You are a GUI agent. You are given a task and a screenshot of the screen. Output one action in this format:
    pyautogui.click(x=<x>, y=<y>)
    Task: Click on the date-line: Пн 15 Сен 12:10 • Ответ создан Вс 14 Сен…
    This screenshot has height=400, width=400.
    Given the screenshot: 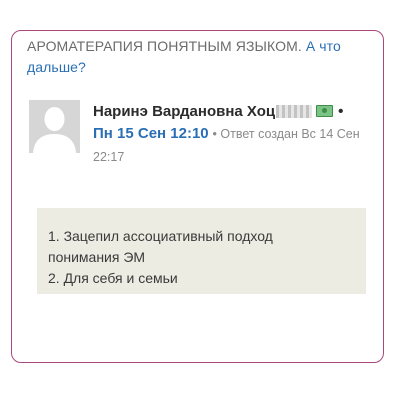 What is the action you would take?
    pyautogui.click(x=228, y=145)
    